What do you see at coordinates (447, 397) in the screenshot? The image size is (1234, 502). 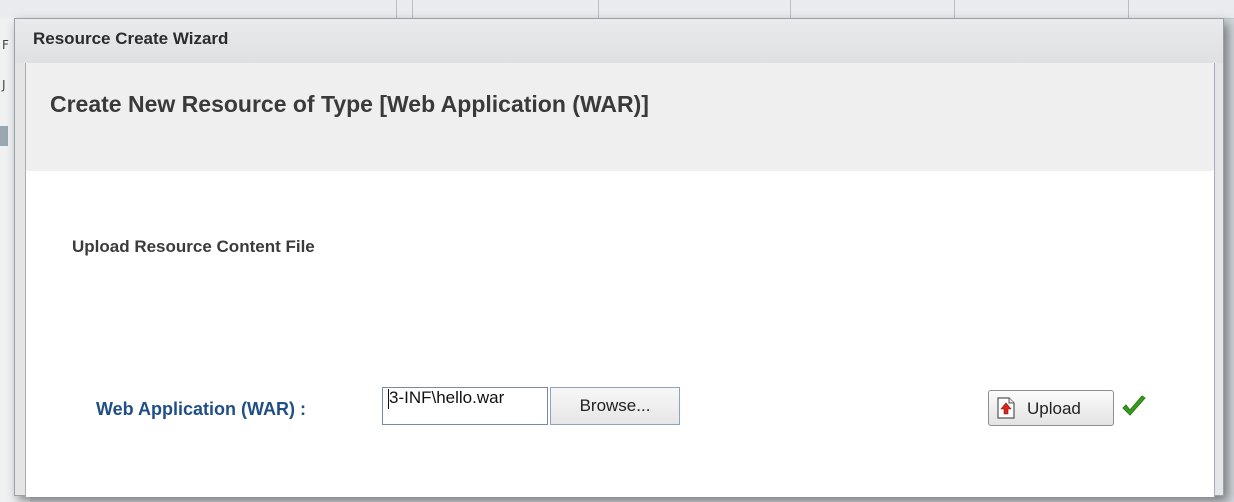 I see `war-file-path-value: 3-INF\hello.war` at bounding box center [447, 397].